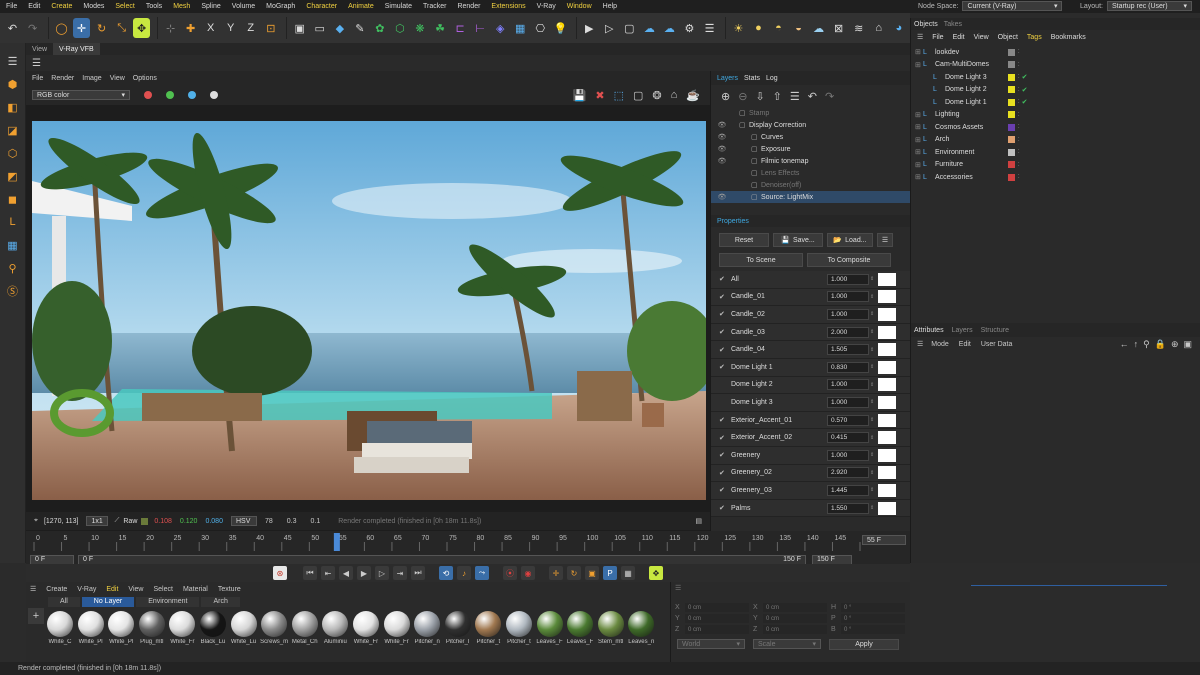  What do you see at coordinates (418, 573) in the screenshot?
I see `go-to-end-icon: ⏭` at bounding box center [418, 573].